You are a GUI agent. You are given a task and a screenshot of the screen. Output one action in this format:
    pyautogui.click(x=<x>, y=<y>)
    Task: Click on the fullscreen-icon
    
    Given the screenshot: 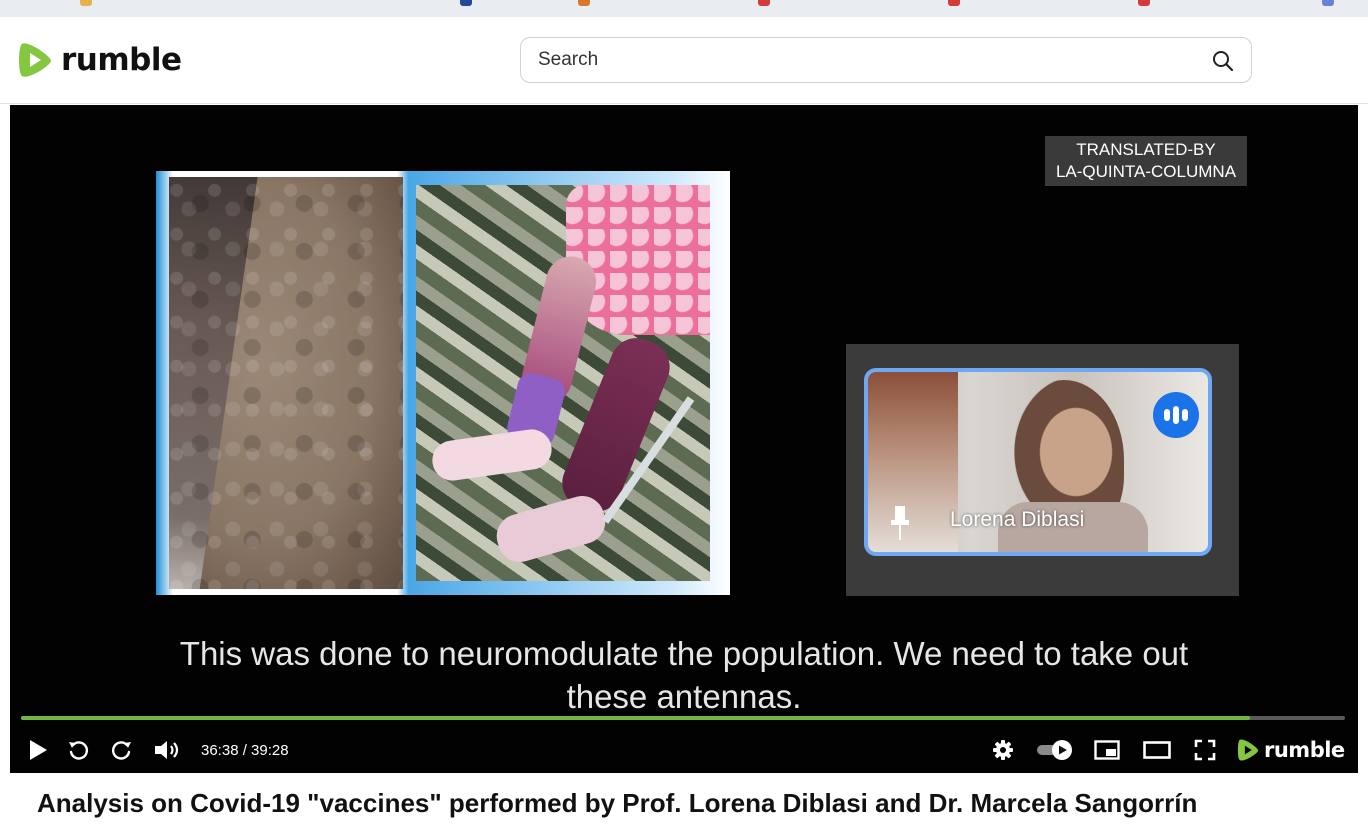 What is the action you would take?
    pyautogui.click(x=1205, y=750)
    